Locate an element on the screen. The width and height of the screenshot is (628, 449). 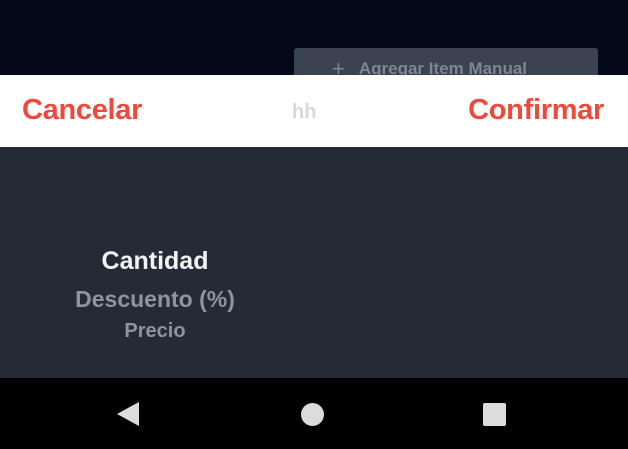
back-triangle-icon is located at coordinates (128, 414).